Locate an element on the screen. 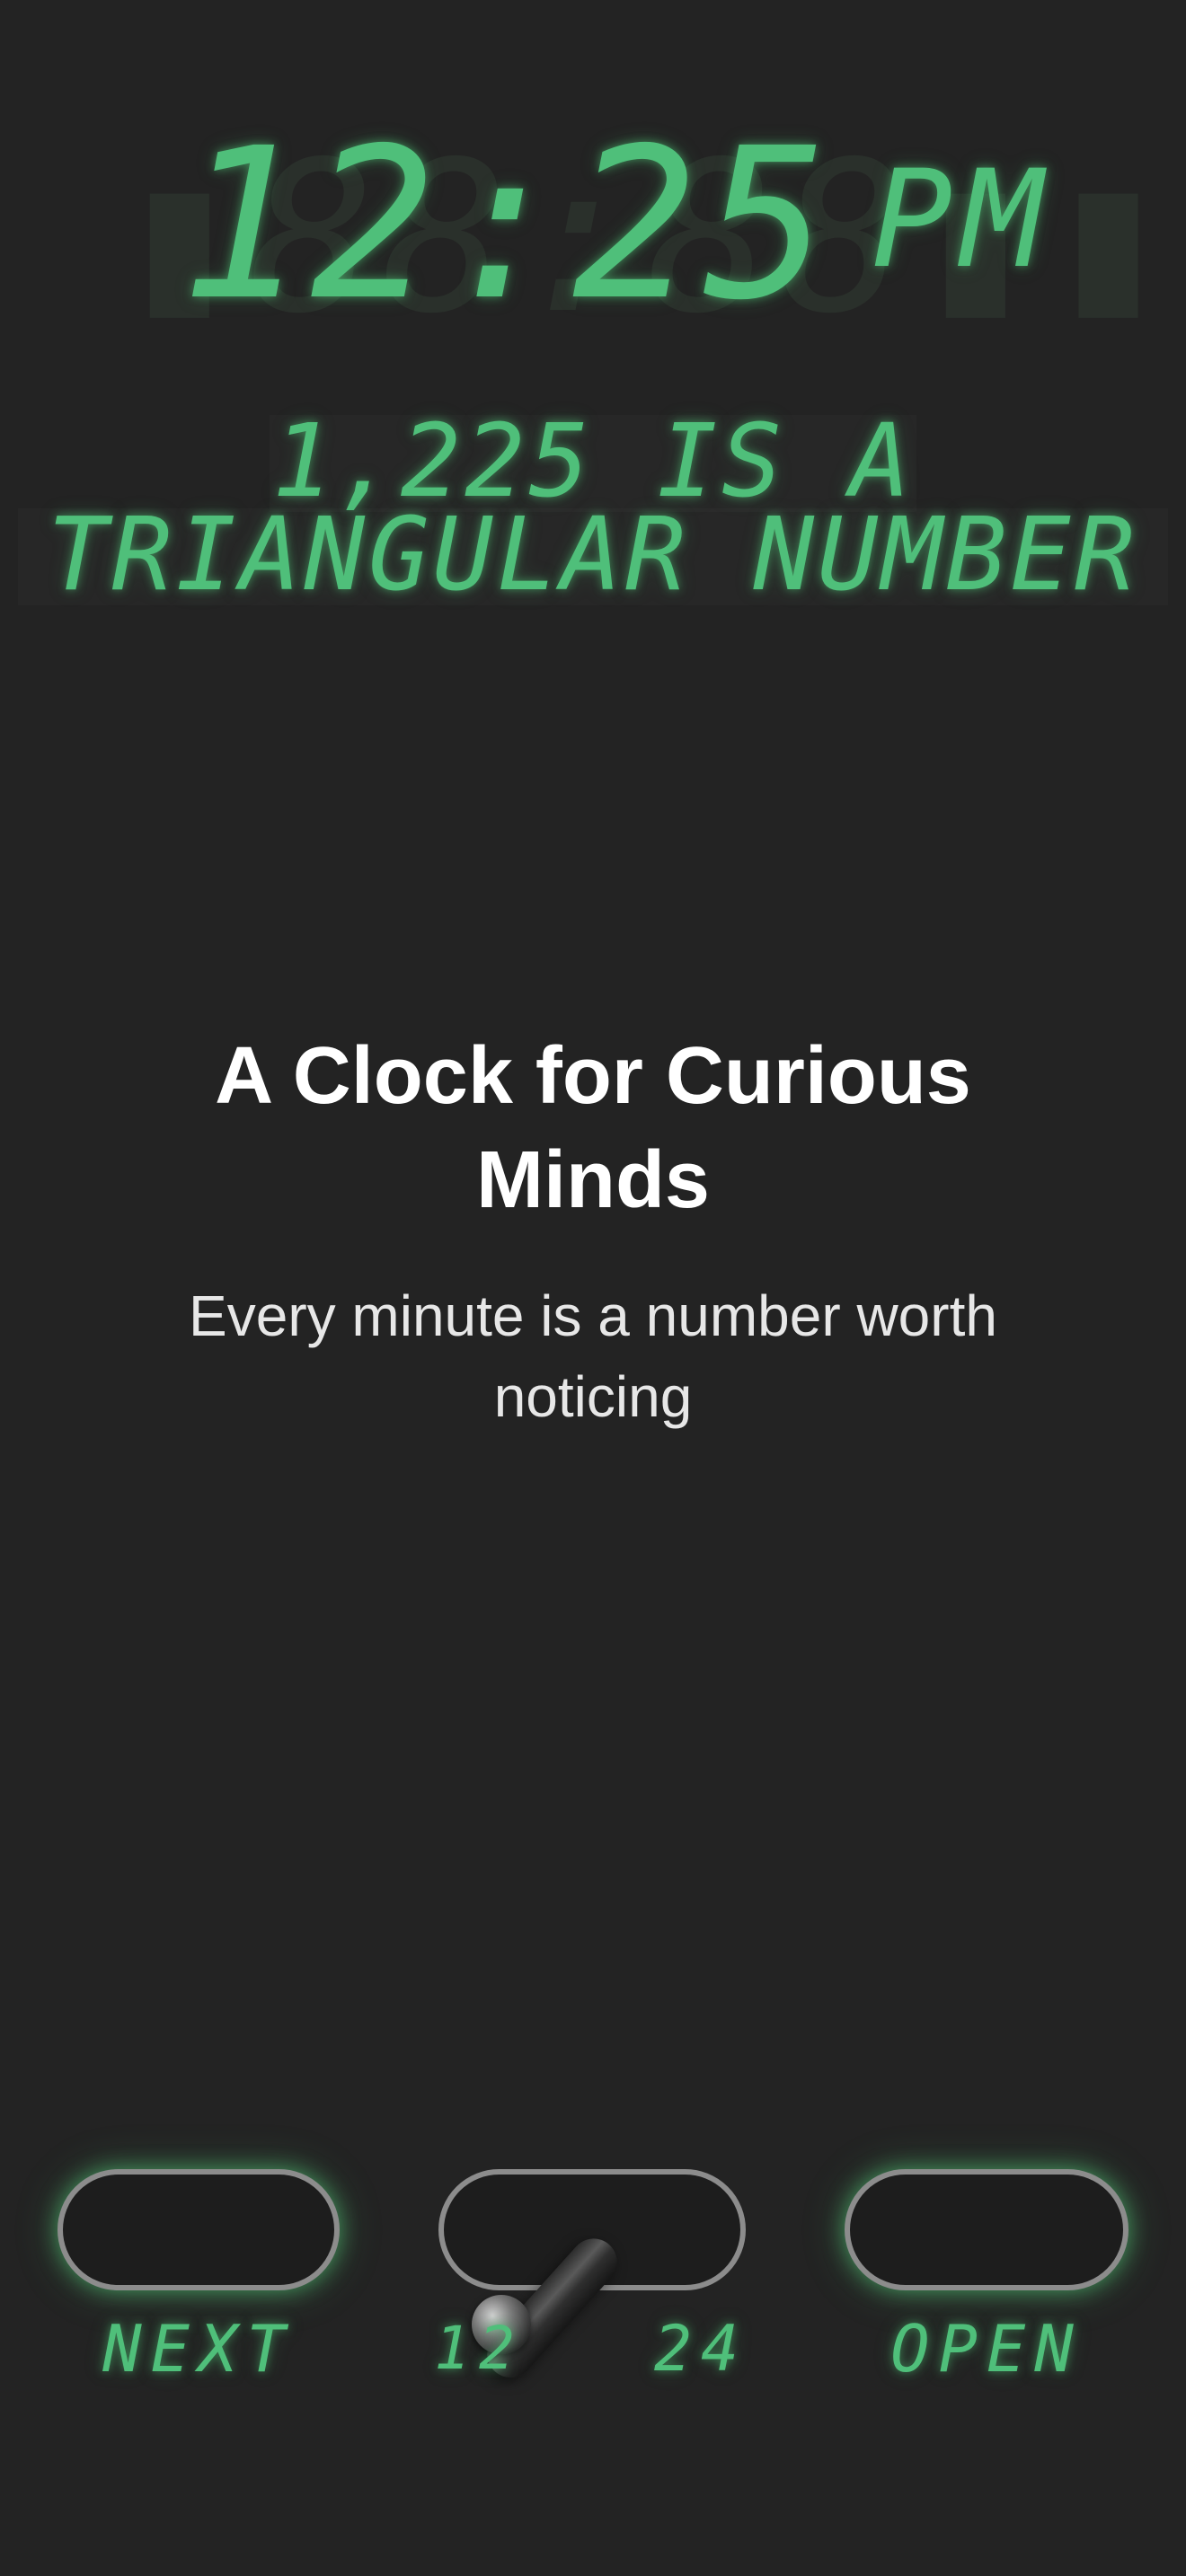 This screenshot has width=1186, height=2576. headline-title: A Clock for Curious Minds is located at coordinates (593, 1128).